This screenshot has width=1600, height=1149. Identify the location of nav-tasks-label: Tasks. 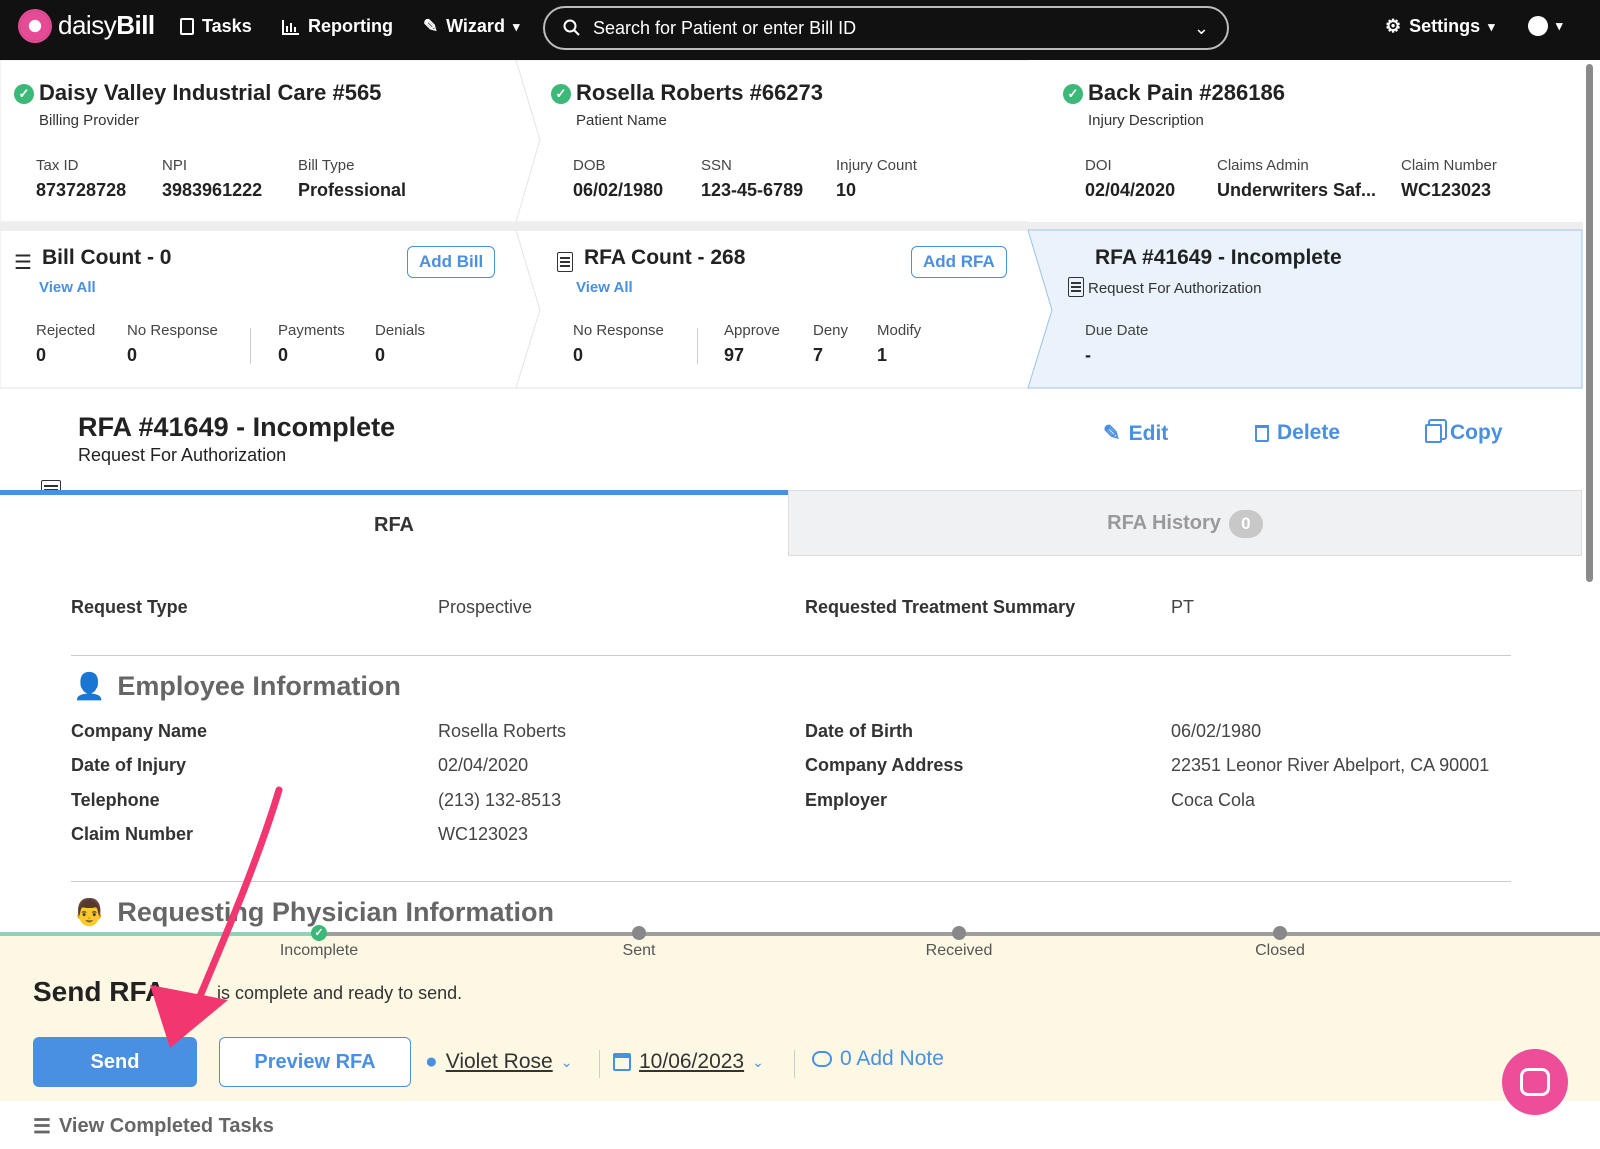
(227, 26).